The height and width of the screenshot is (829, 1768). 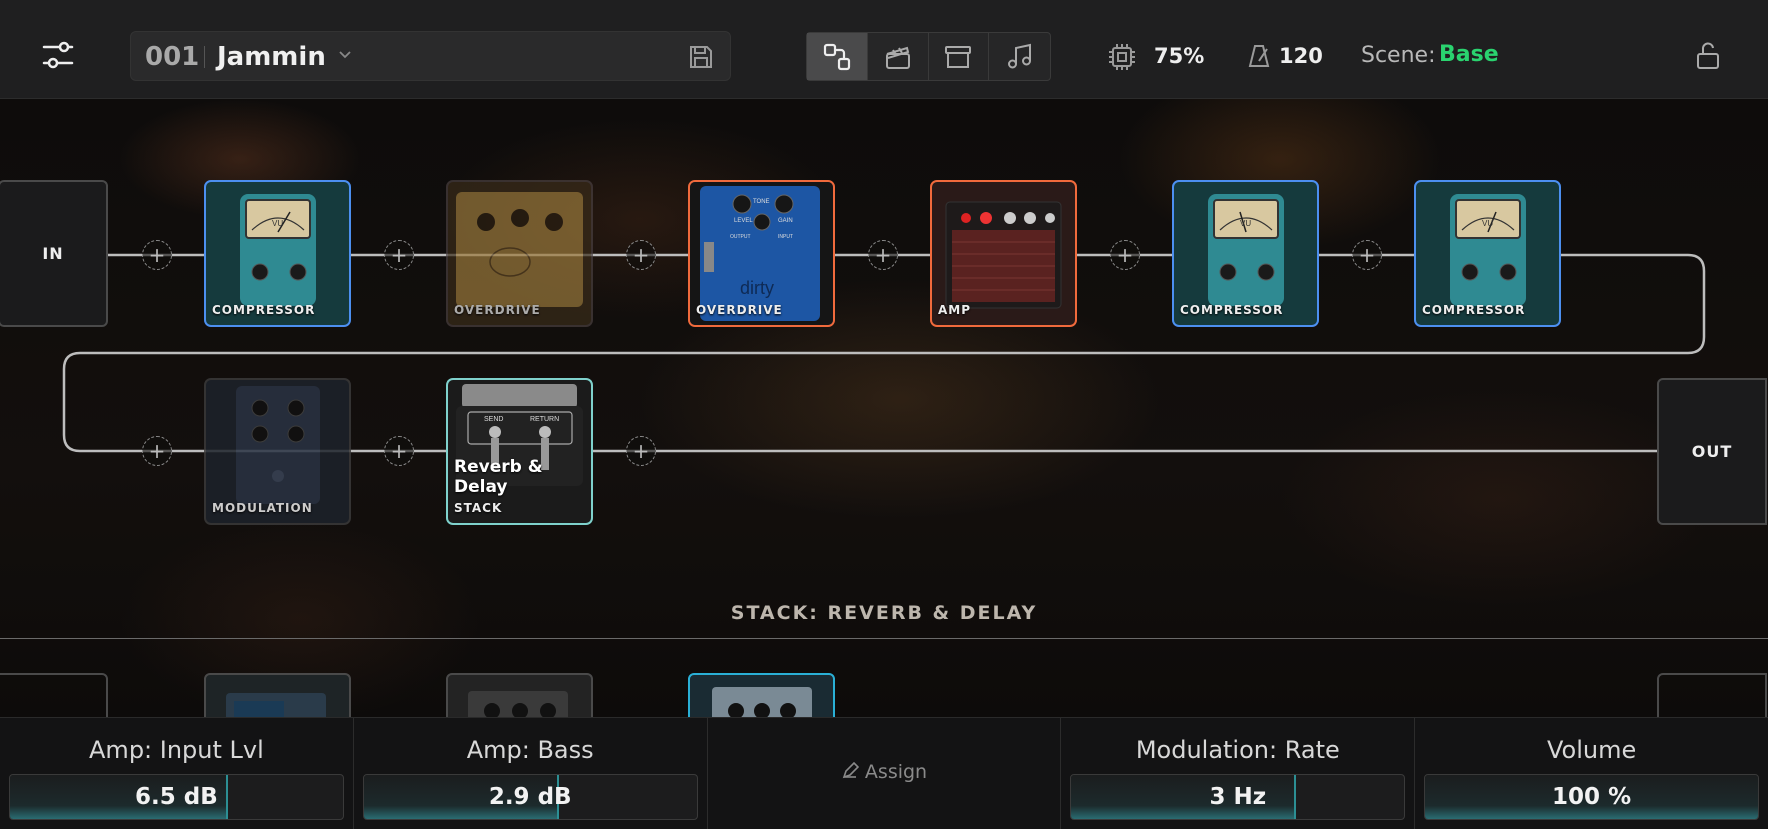 I want to click on metronome-icon, so click(x=1259, y=56).